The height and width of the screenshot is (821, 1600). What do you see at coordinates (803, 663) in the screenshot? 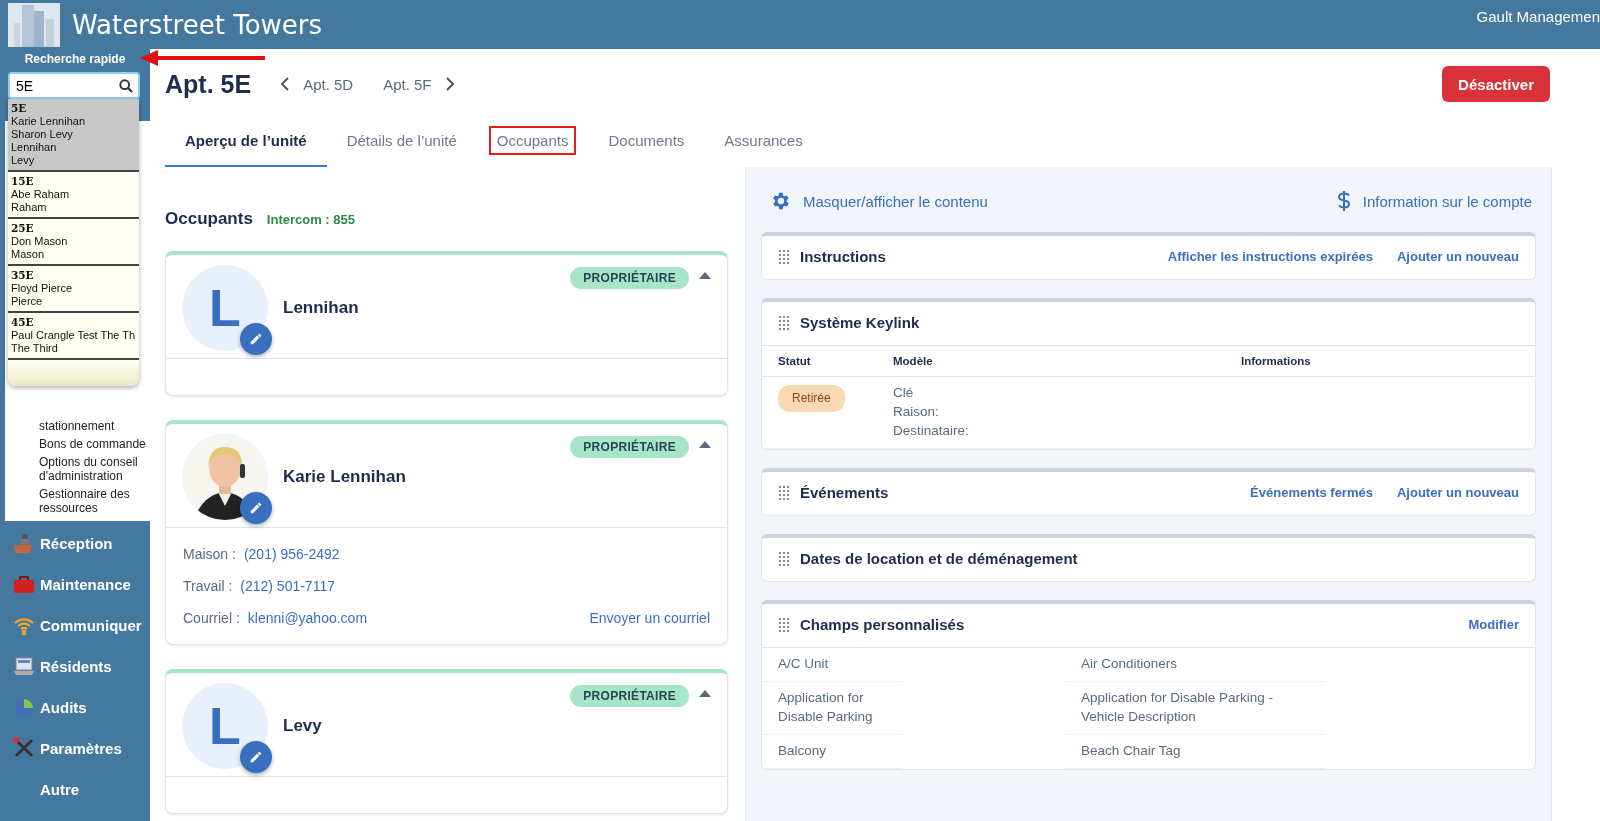
I see `table-cell: A/C Unit` at bounding box center [803, 663].